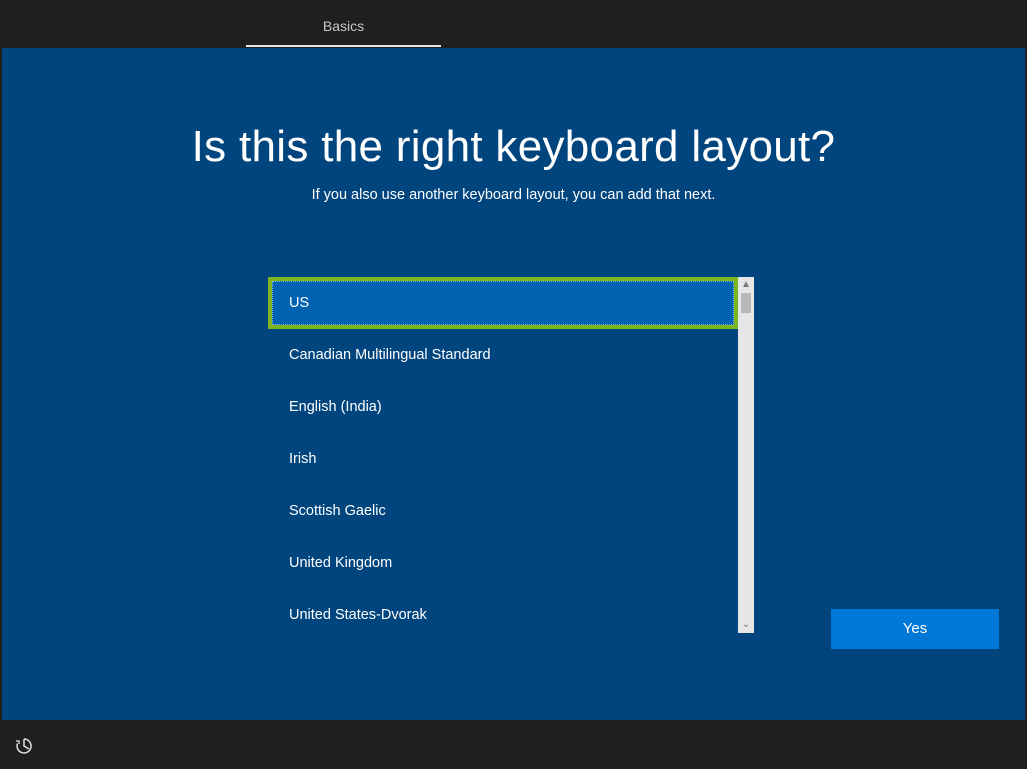 The image size is (1027, 769). Describe the element at coordinates (746, 625) in the screenshot. I see `scroll-down-arrow-icon: ⌄` at that location.